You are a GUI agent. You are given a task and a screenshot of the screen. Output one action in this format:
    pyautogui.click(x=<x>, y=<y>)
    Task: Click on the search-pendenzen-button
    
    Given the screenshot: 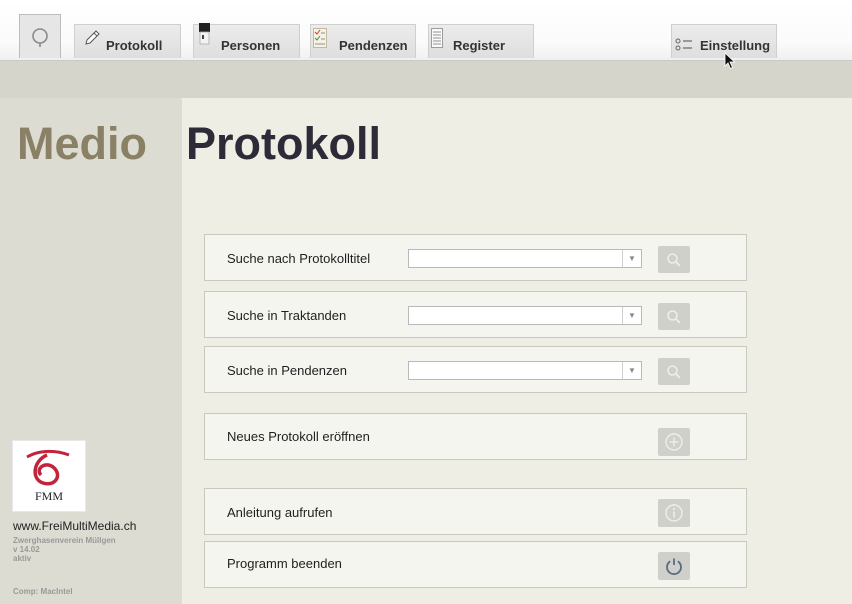 What is the action you would take?
    pyautogui.click(x=674, y=371)
    